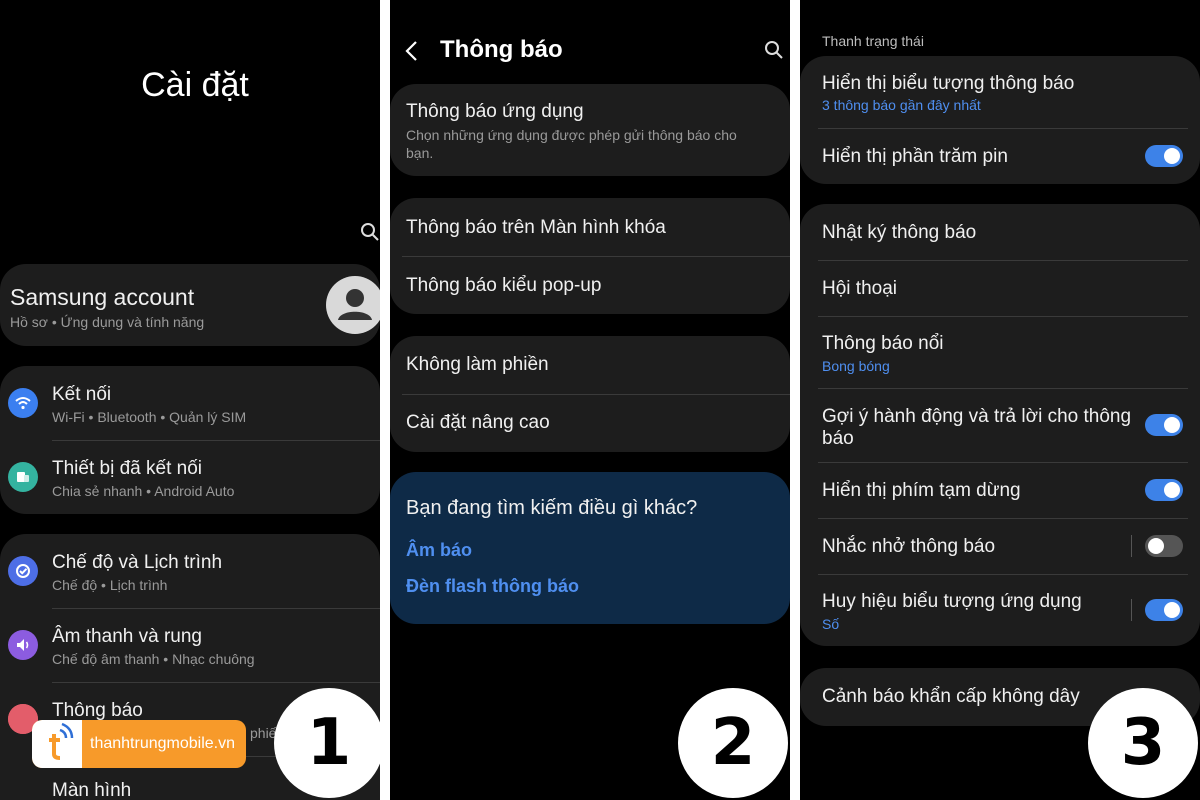  What do you see at coordinates (536, 227) in the screenshot?
I see `item-title: Thông báo trên Màn hình khóa` at bounding box center [536, 227].